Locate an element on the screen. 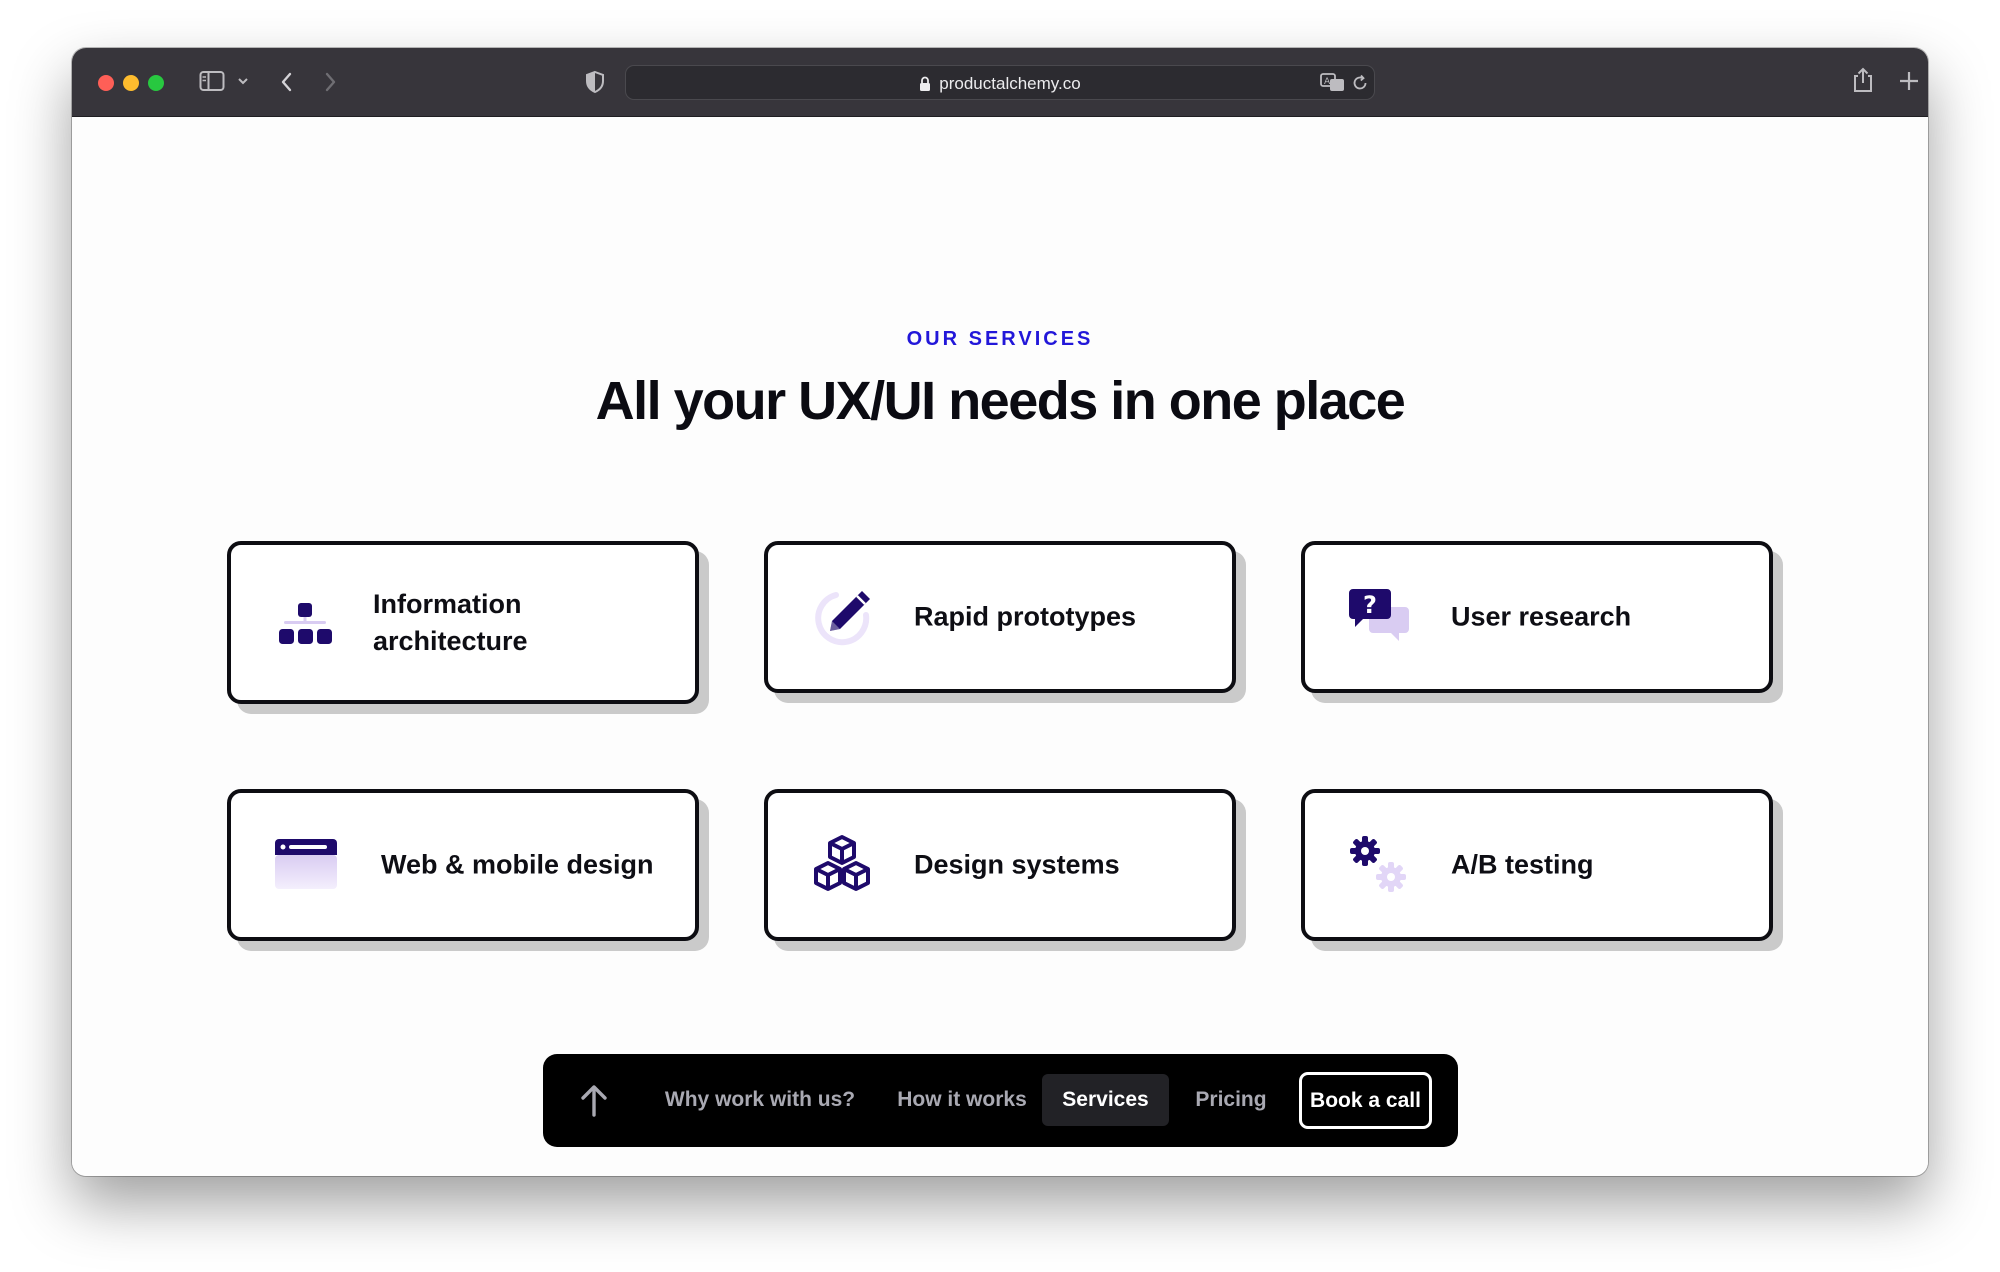 Image resolution: width=2000 pixels, height=1272 pixels. service-label: Information architecture is located at coordinates (450, 622).